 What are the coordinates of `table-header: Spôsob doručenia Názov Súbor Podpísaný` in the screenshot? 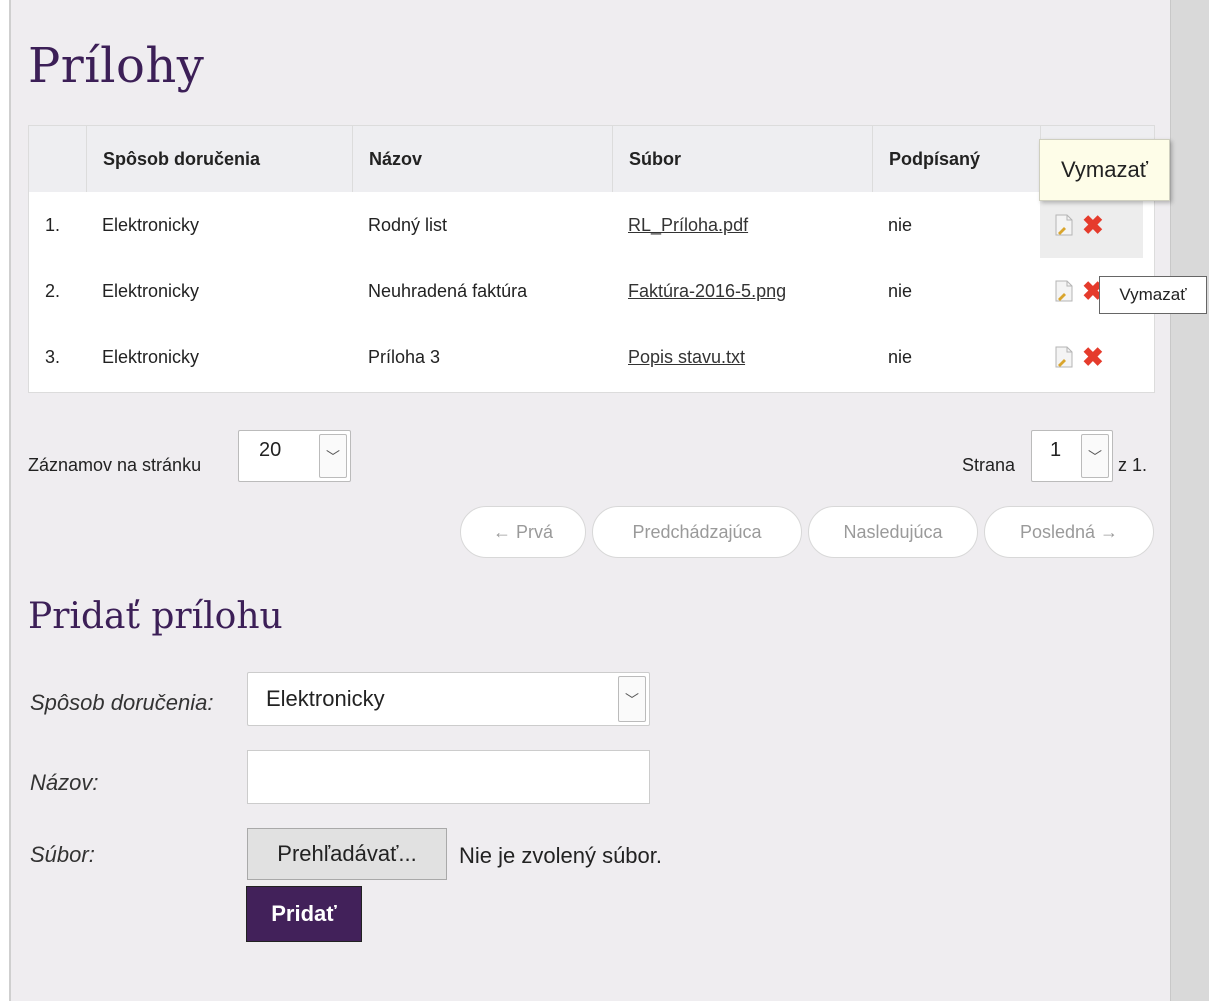 It's located at (591, 159).